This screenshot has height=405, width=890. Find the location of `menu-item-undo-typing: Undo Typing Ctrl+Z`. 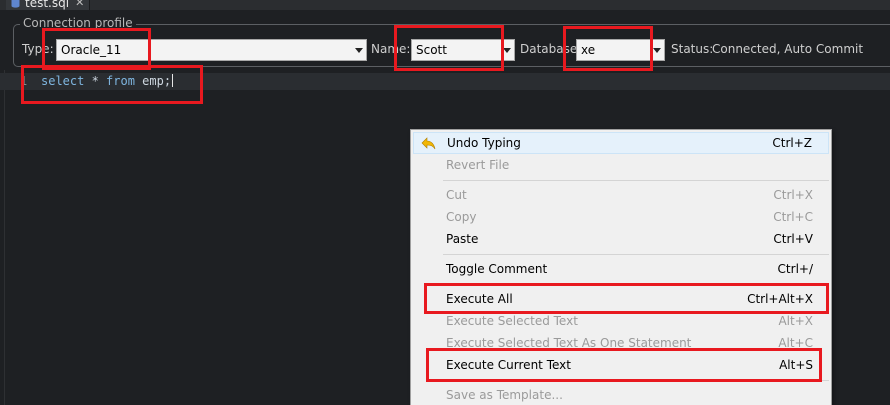

menu-item-undo-typing: Undo Typing Ctrl+Z is located at coordinates (621, 143).